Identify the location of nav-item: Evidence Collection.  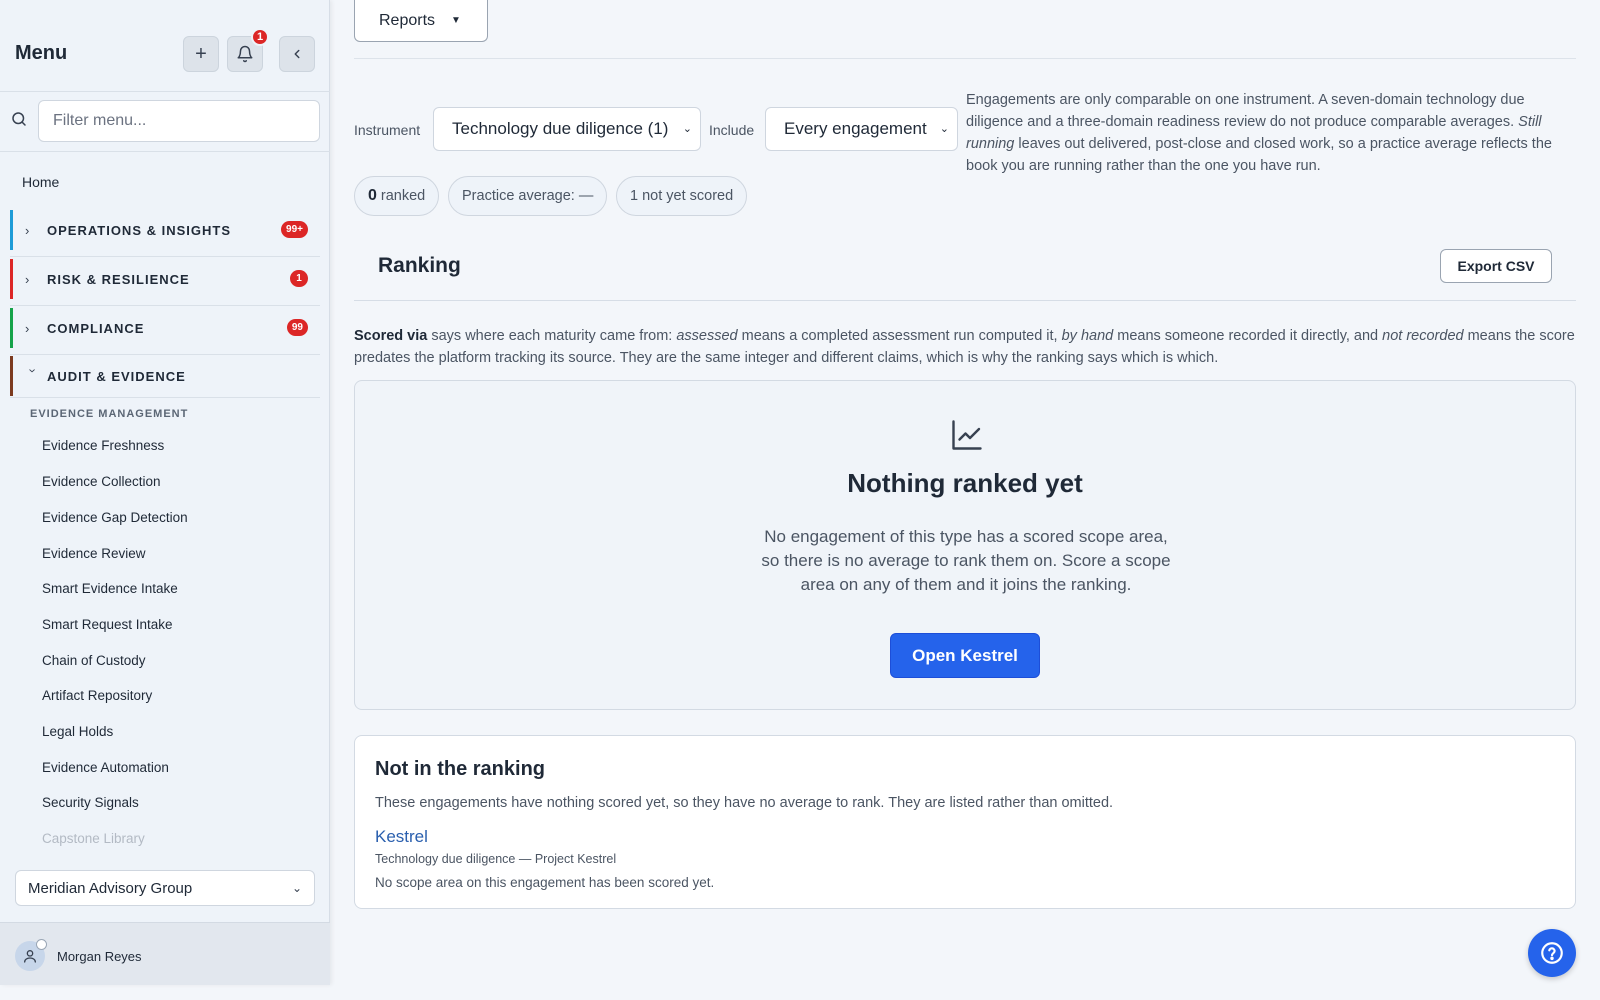
(101, 481).